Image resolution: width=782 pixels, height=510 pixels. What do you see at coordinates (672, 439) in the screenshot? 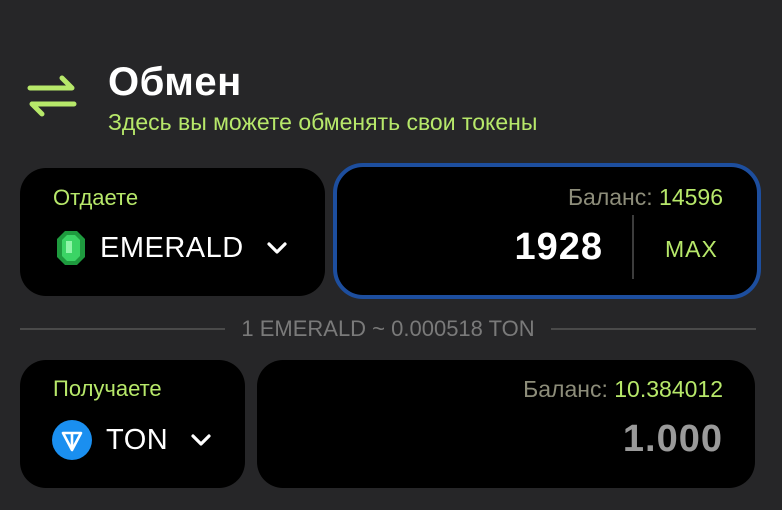
I see `get-amount-output: 1.000` at bounding box center [672, 439].